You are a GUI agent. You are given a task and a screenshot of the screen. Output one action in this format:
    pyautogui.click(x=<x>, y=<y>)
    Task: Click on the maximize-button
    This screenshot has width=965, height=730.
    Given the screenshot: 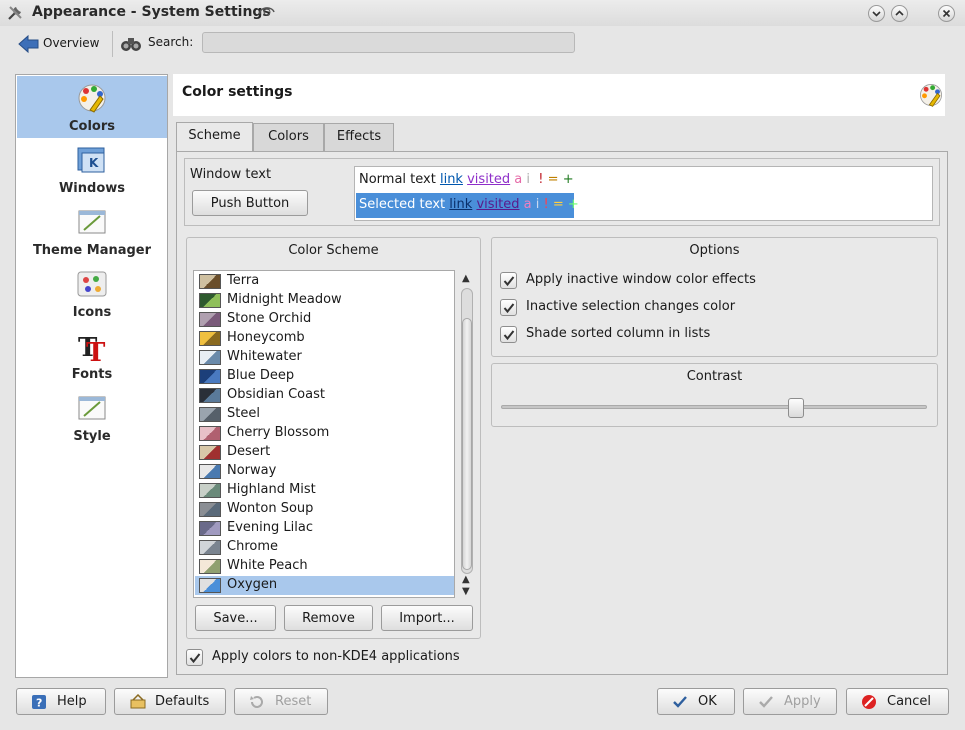 What is the action you would take?
    pyautogui.click(x=899, y=13)
    